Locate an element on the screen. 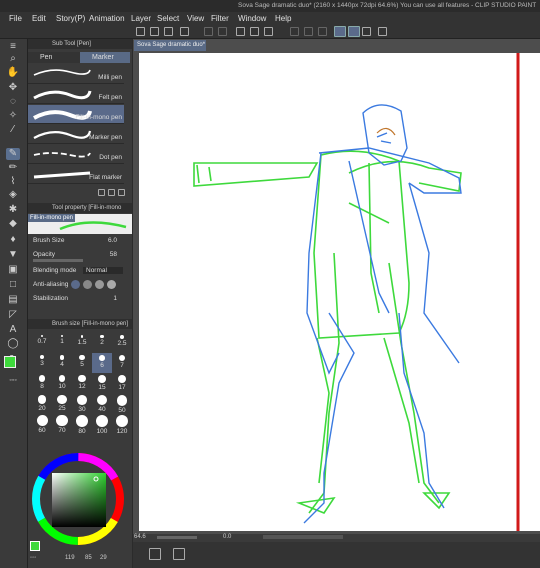  move-tool-icon: ✥ is located at coordinates (13, 88).